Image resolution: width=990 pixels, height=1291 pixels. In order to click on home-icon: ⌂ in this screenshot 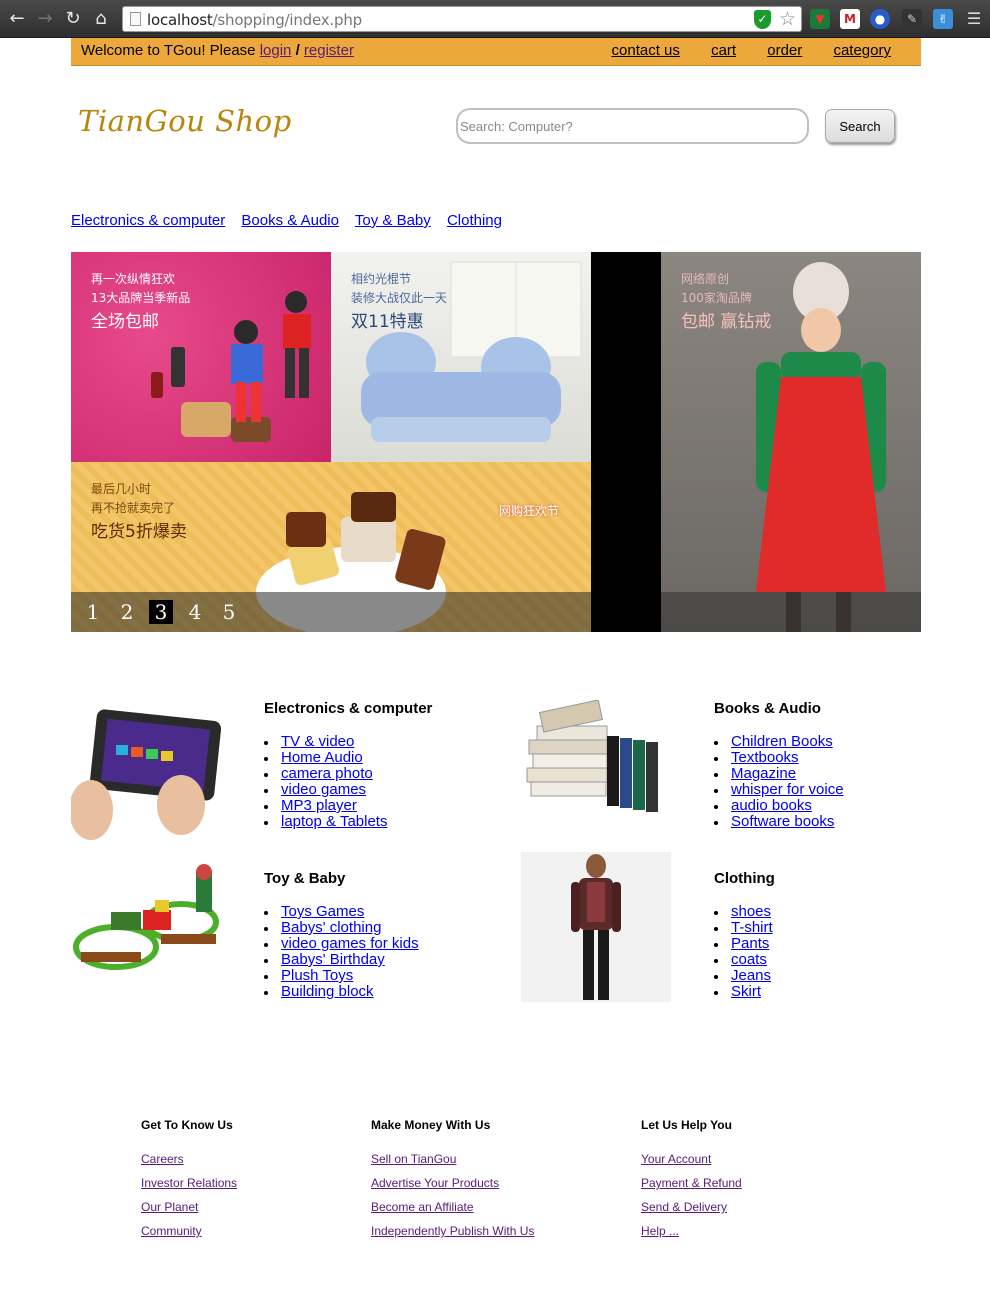, I will do `click(101, 19)`.